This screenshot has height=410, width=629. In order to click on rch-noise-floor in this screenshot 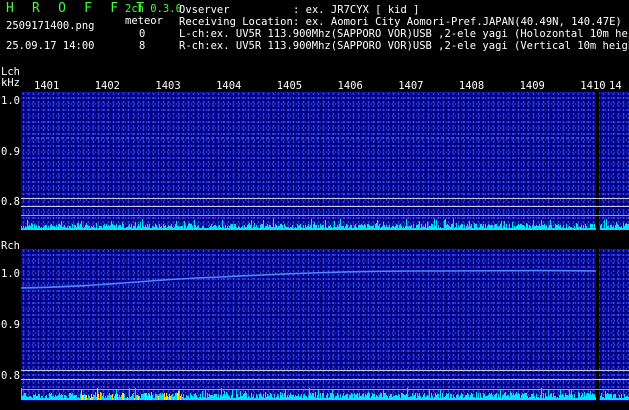, I will do `click(325, 394)`.